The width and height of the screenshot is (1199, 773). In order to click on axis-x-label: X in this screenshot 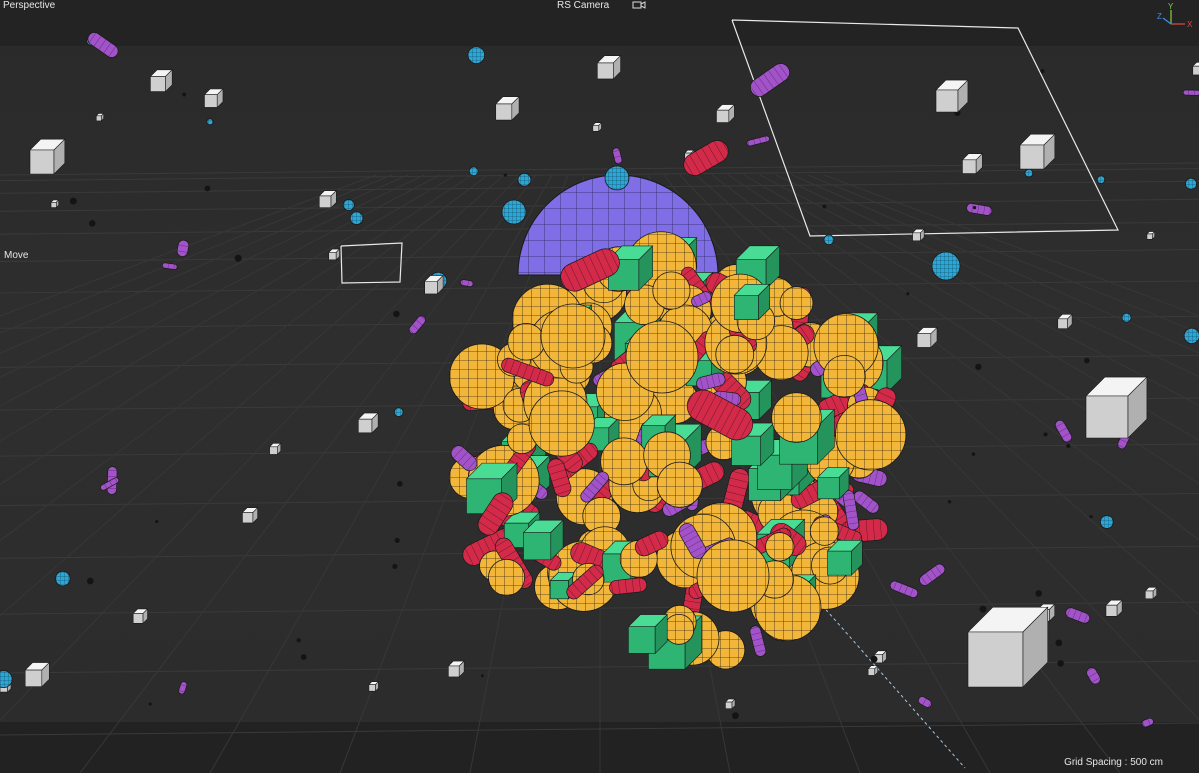, I will do `click(1190, 24)`.